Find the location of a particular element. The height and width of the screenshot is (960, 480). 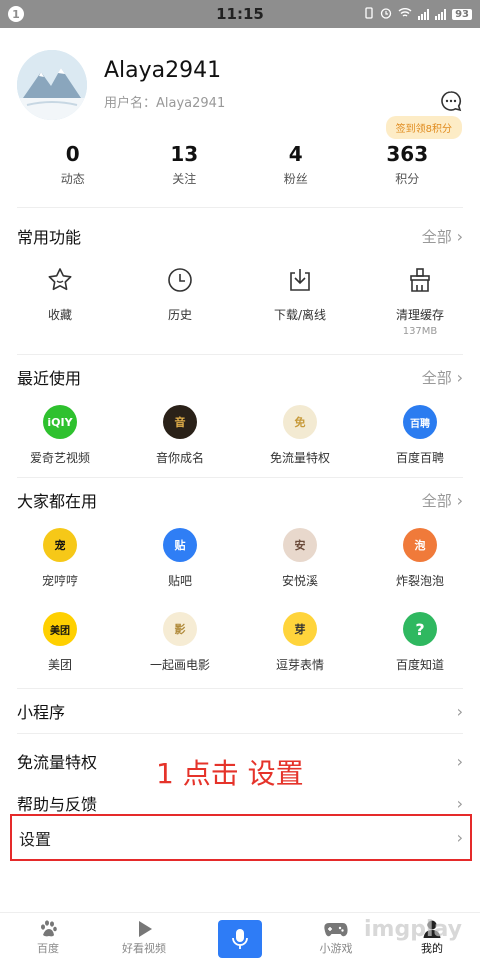

broom-icon is located at coordinates (420, 280).